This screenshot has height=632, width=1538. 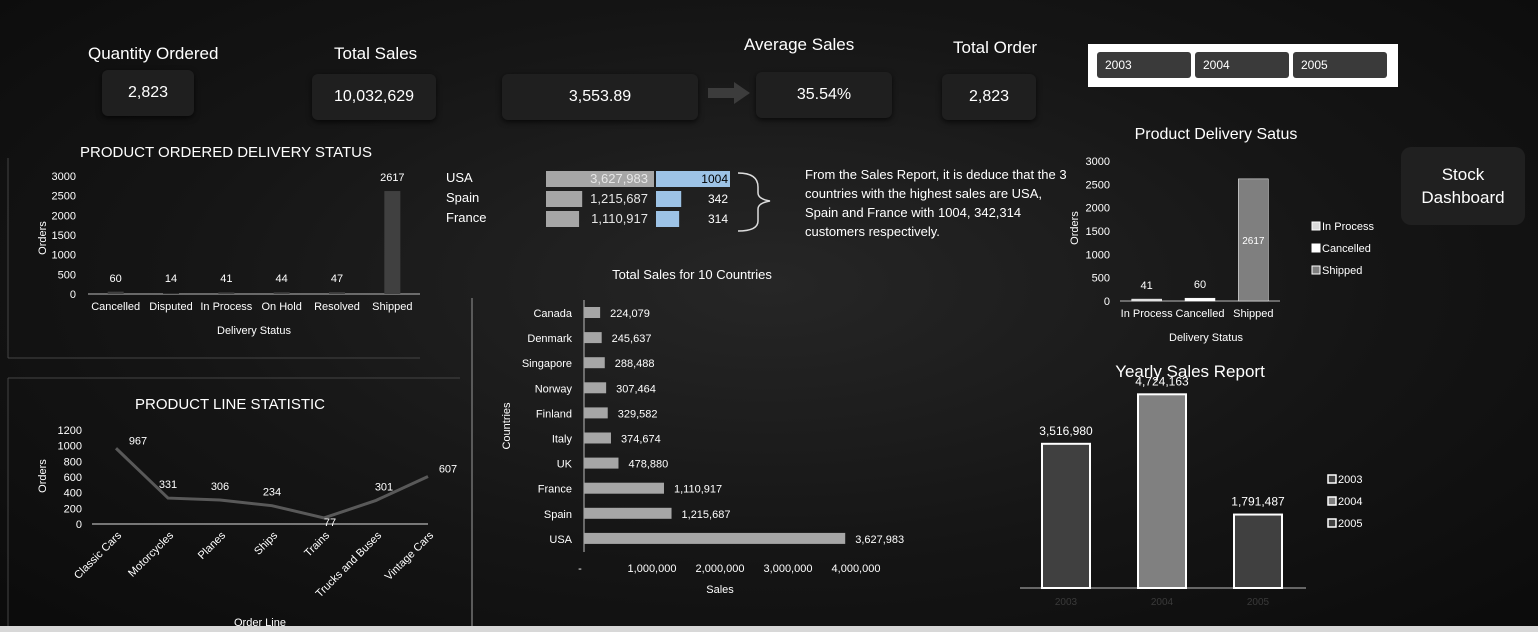 What do you see at coordinates (254, 331) in the screenshot?
I see `x-axis-label: Delivery Status` at bounding box center [254, 331].